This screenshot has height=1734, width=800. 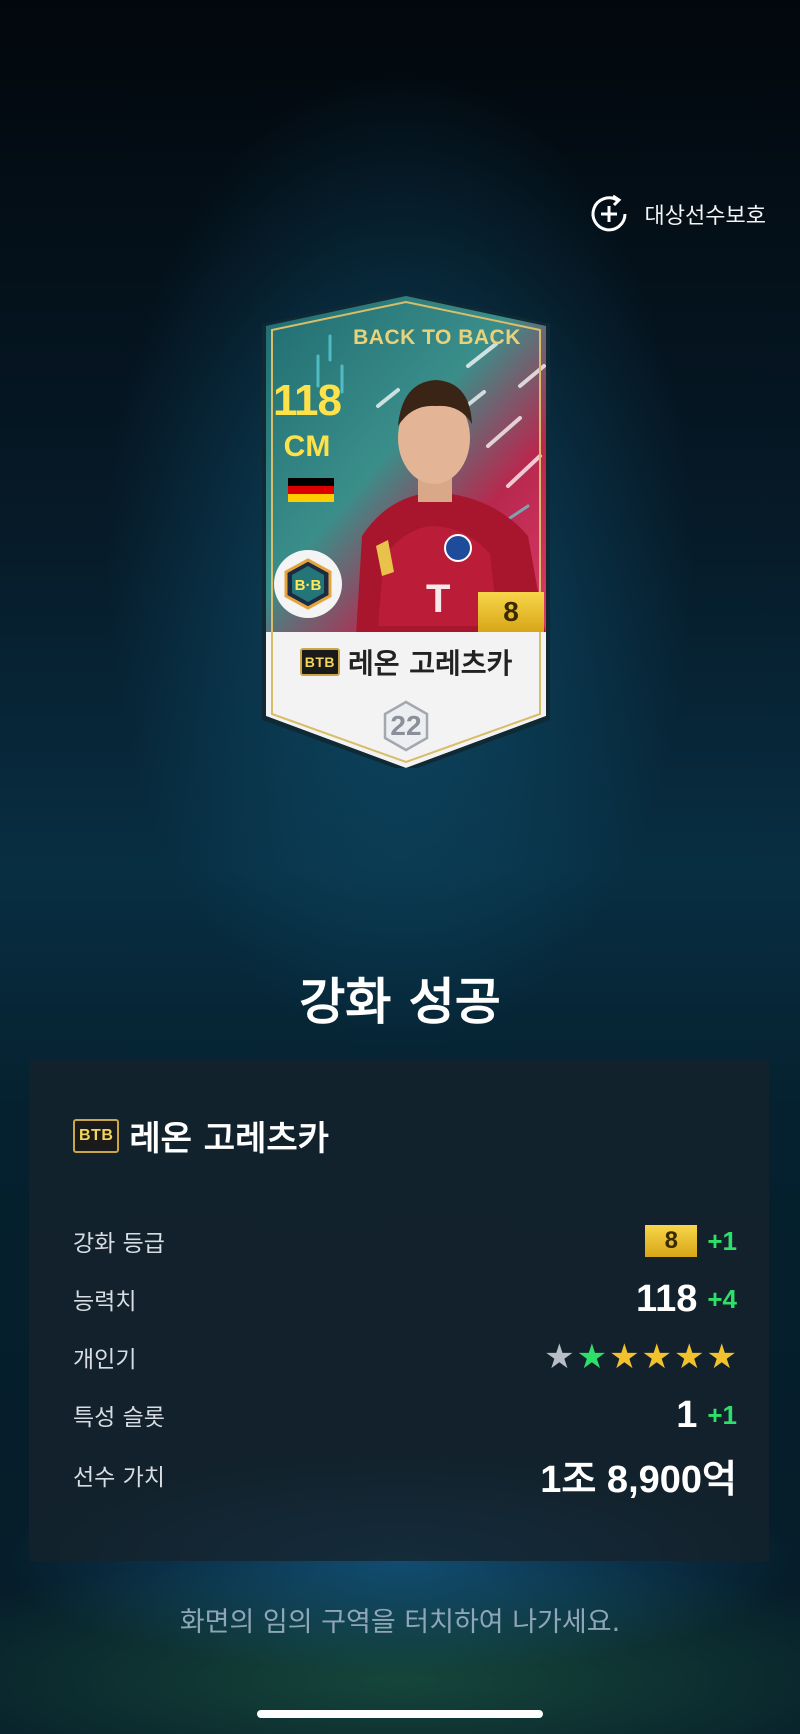 What do you see at coordinates (307, 400) in the screenshot?
I see `card-ovr: 118` at bounding box center [307, 400].